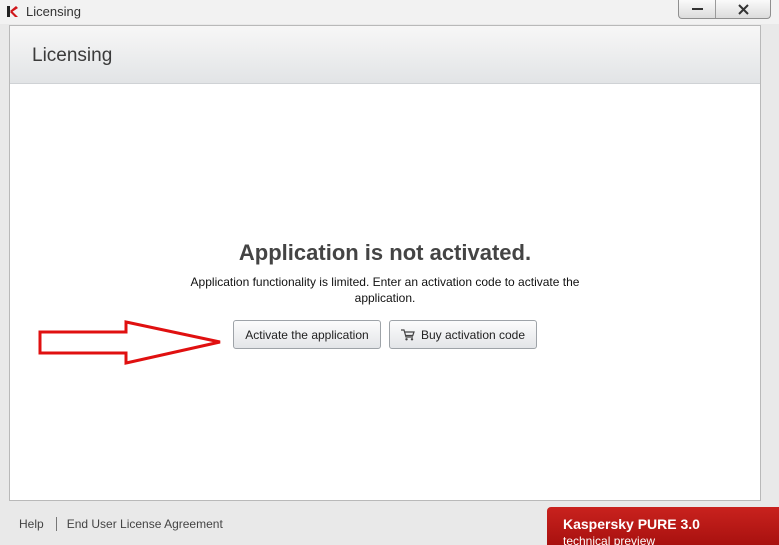  I want to click on kaspersky-logo-icon, so click(12, 11).